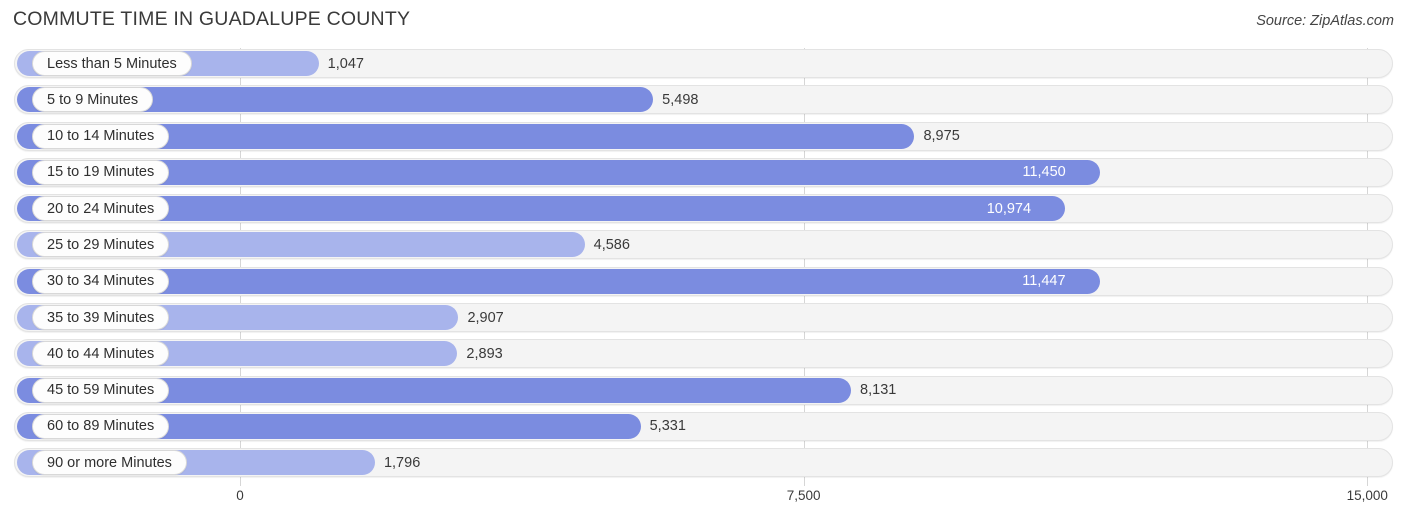 This screenshot has height=522, width=1406. What do you see at coordinates (112, 63) in the screenshot?
I see `category-label: Less than 5 Minutes` at bounding box center [112, 63].